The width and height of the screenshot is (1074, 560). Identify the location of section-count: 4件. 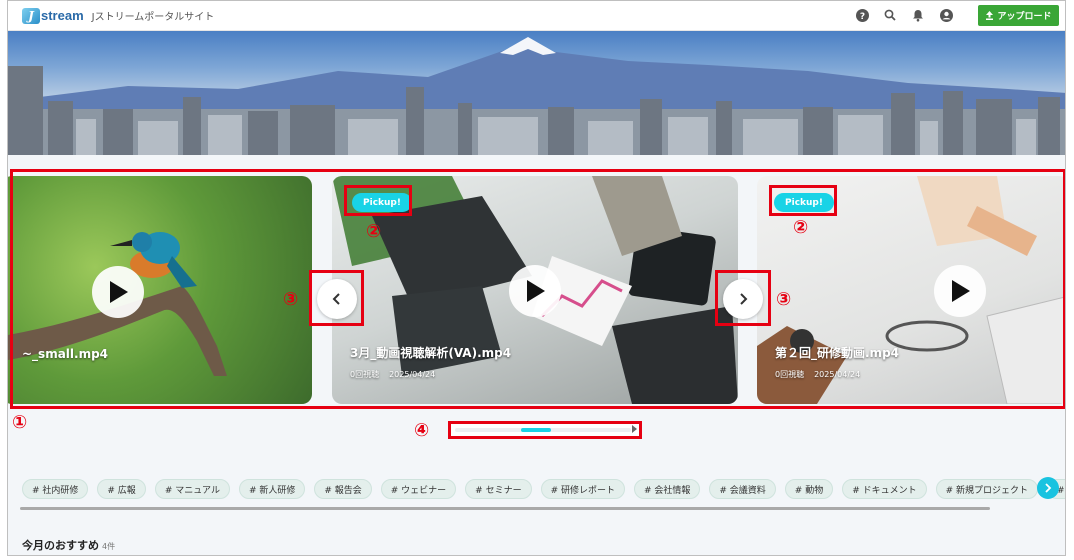
(109, 546).